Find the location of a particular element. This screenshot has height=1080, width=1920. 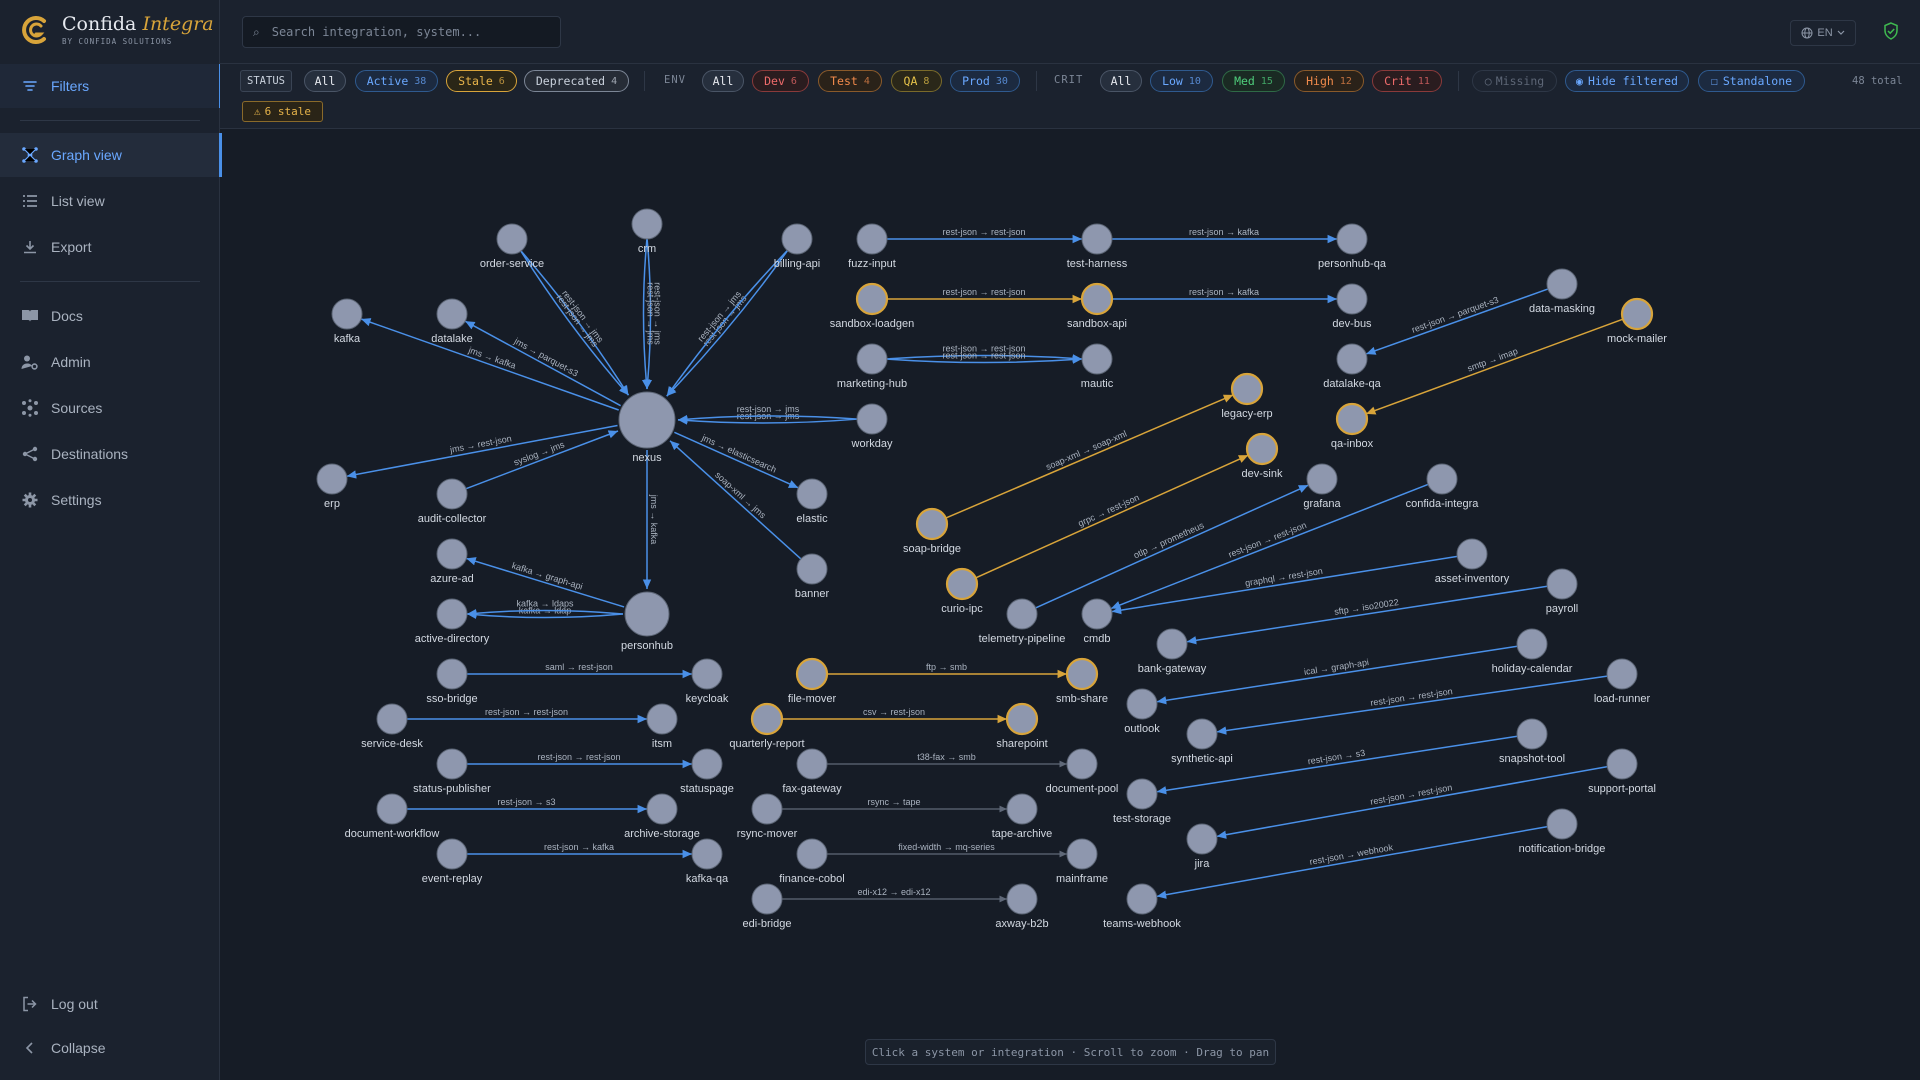

sidebar-item-settings: Settings is located at coordinates (109, 500).